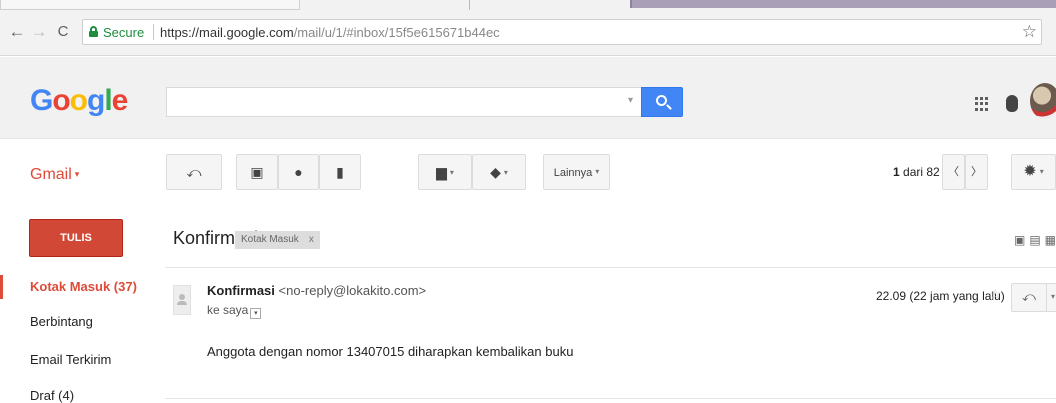 Image resolution: width=1056 pixels, height=403 pixels. What do you see at coordinates (17, 32) in the screenshot?
I see `back-icon: ←` at bounding box center [17, 32].